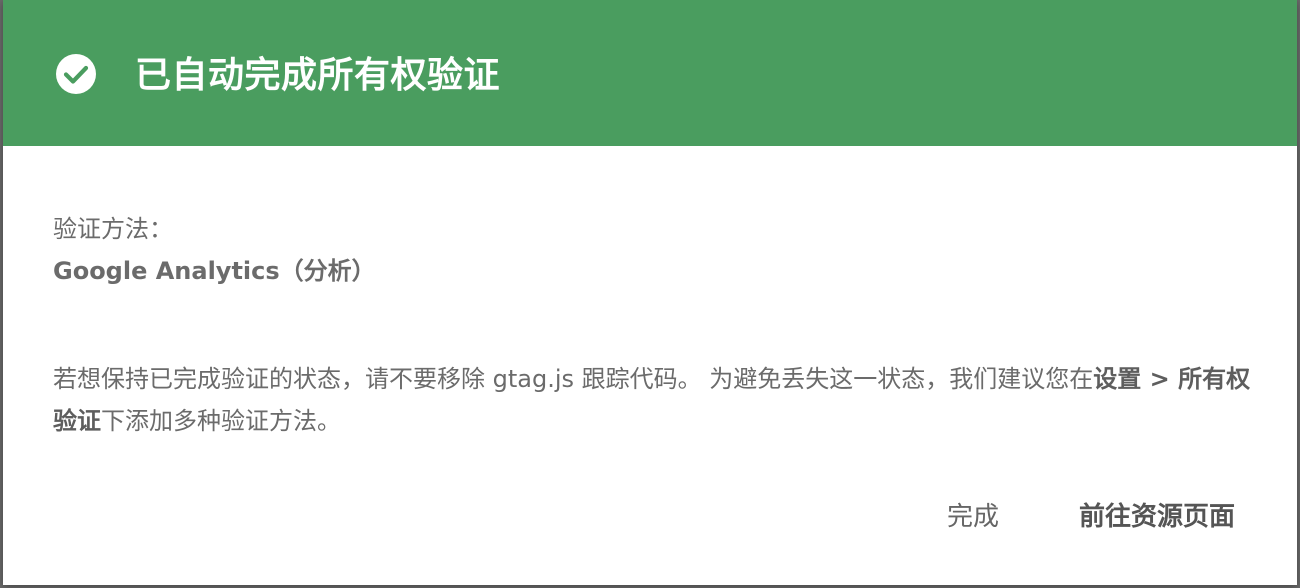 The height and width of the screenshot is (588, 1300). I want to click on done-button: 完成, so click(973, 517).